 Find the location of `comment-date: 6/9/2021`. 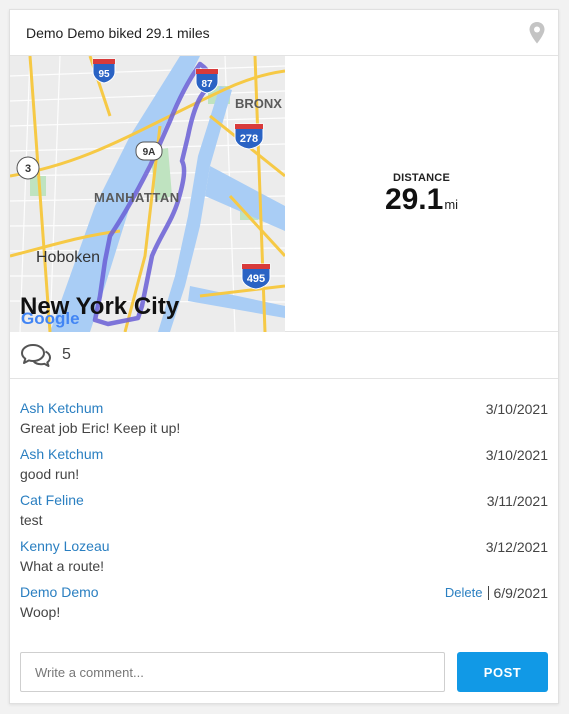

comment-date: 6/9/2021 is located at coordinates (521, 593).